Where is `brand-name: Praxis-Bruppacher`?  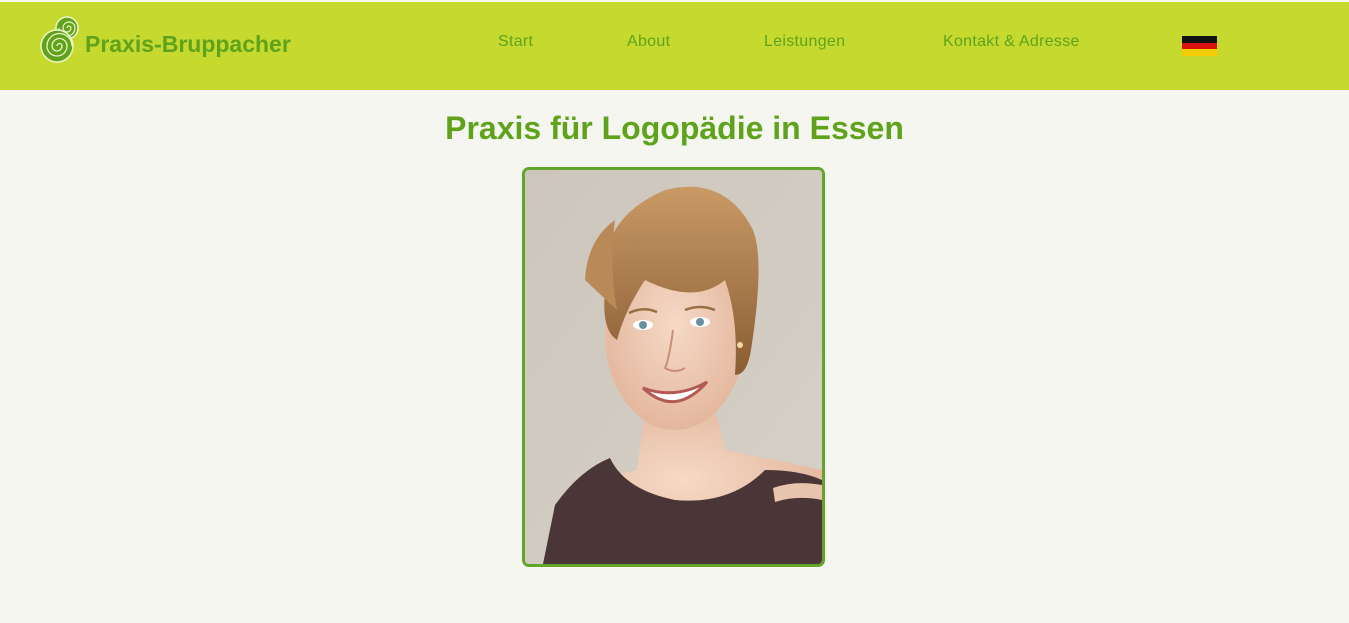 brand-name: Praxis-Bruppacher is located at coordinates (188, 44).